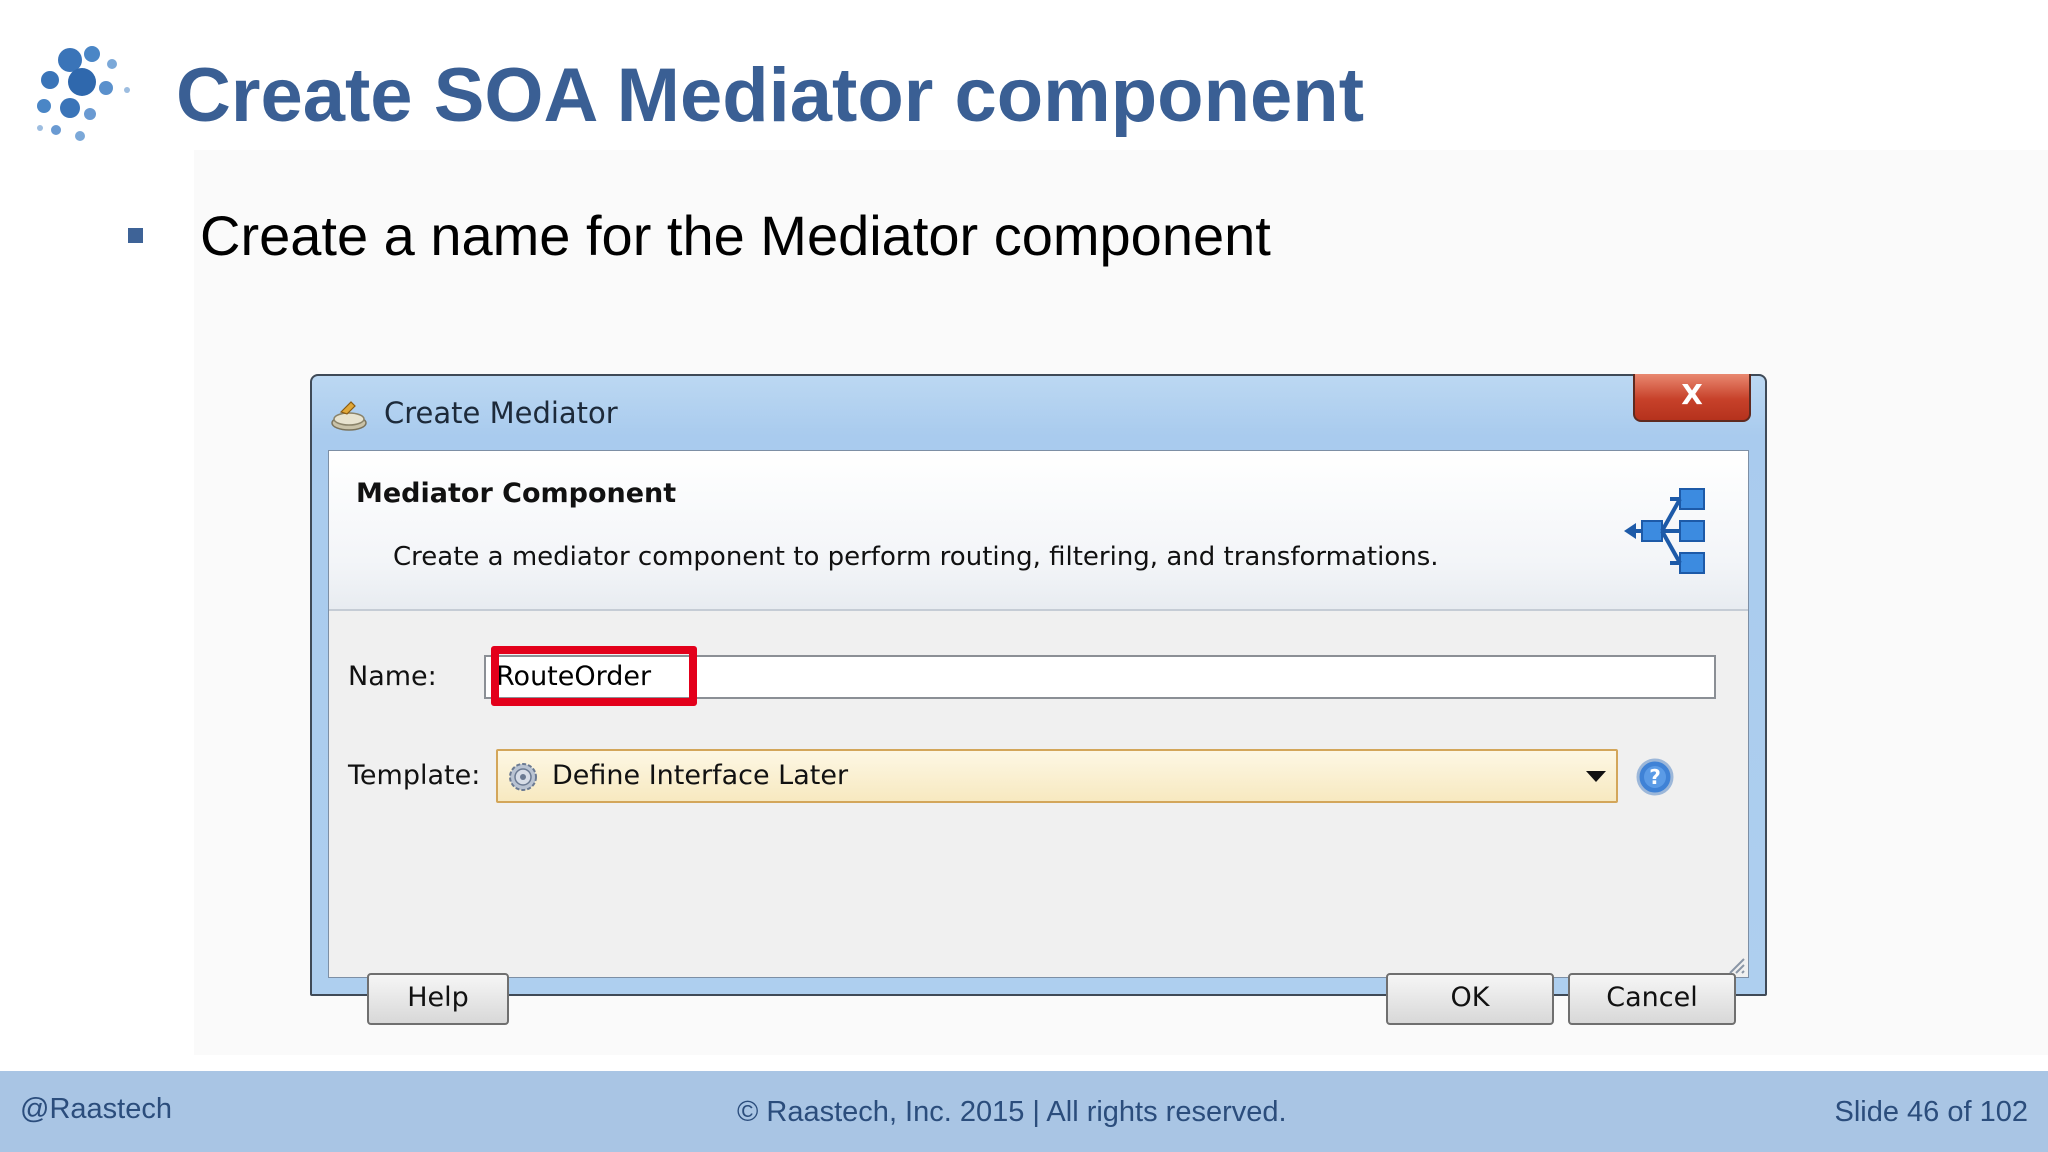 Image resolution: width=2048 pixels, height=1152 pixels. Describe the element at coordinates (516, 493) in the screenshot. I see `header-title: Mediator Component` at that location.